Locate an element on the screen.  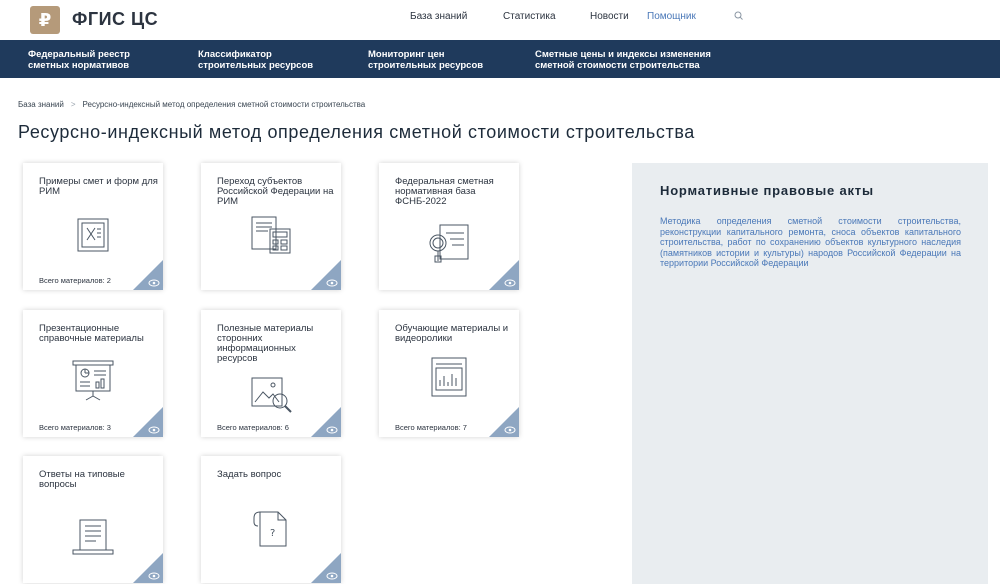
mainnav-label: Сметные цены и индексы изменения is located at coordinates (623, 54).